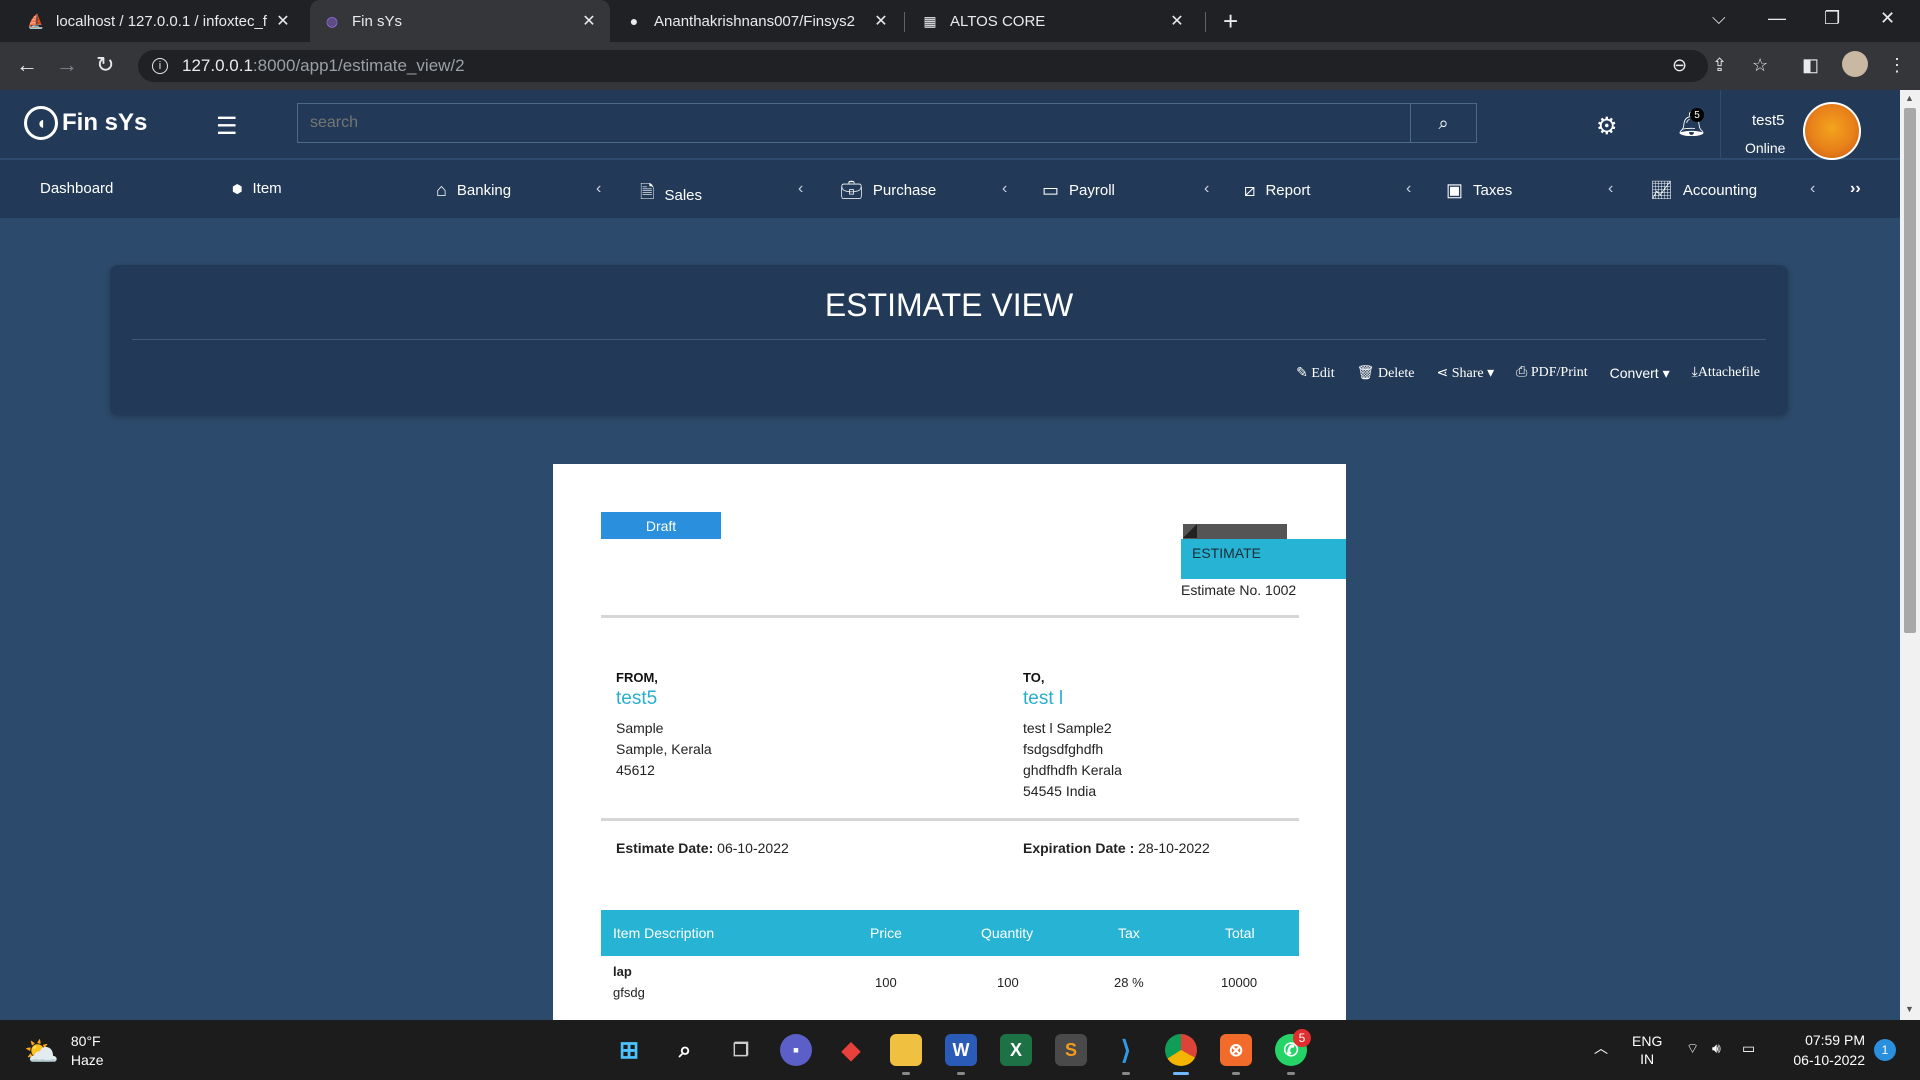 Image resolution: width=1920 pixels, height=1080 pixels. What do you see at coordinates (1465, 373) in the screenshot?
I see `share-button: ⋖ Share ▾` at bounding box center [1465, 373].